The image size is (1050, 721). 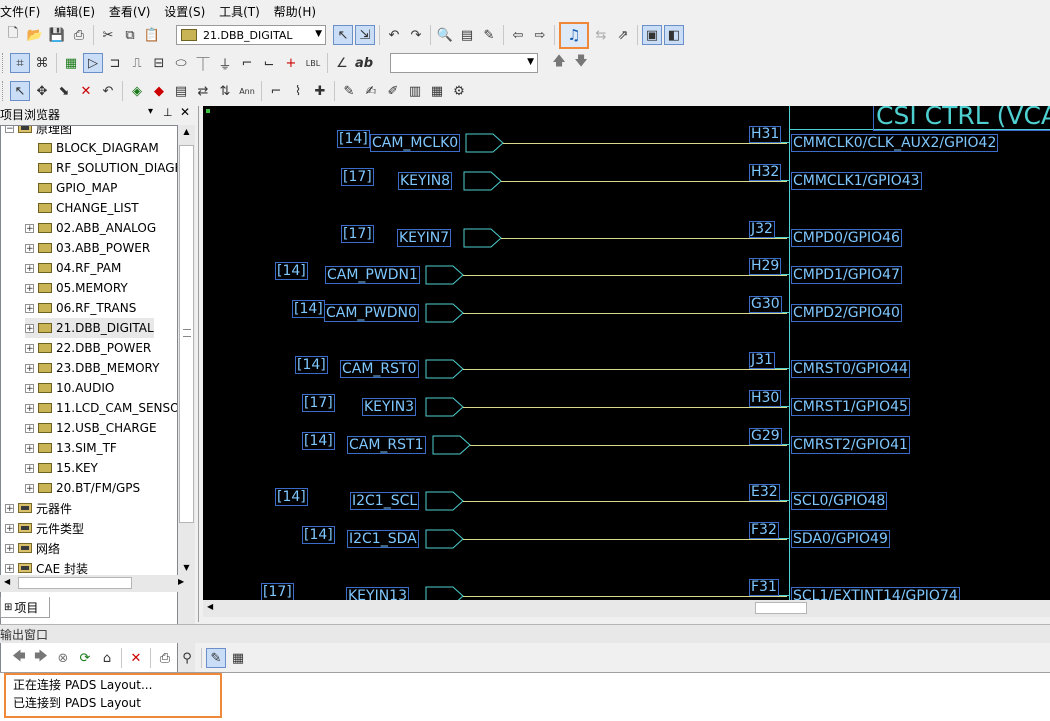 What do you see at coordinates (371, 91) in the screenshot?
I see `edit-text-icon: ✍` at bounding box center [371, 91].